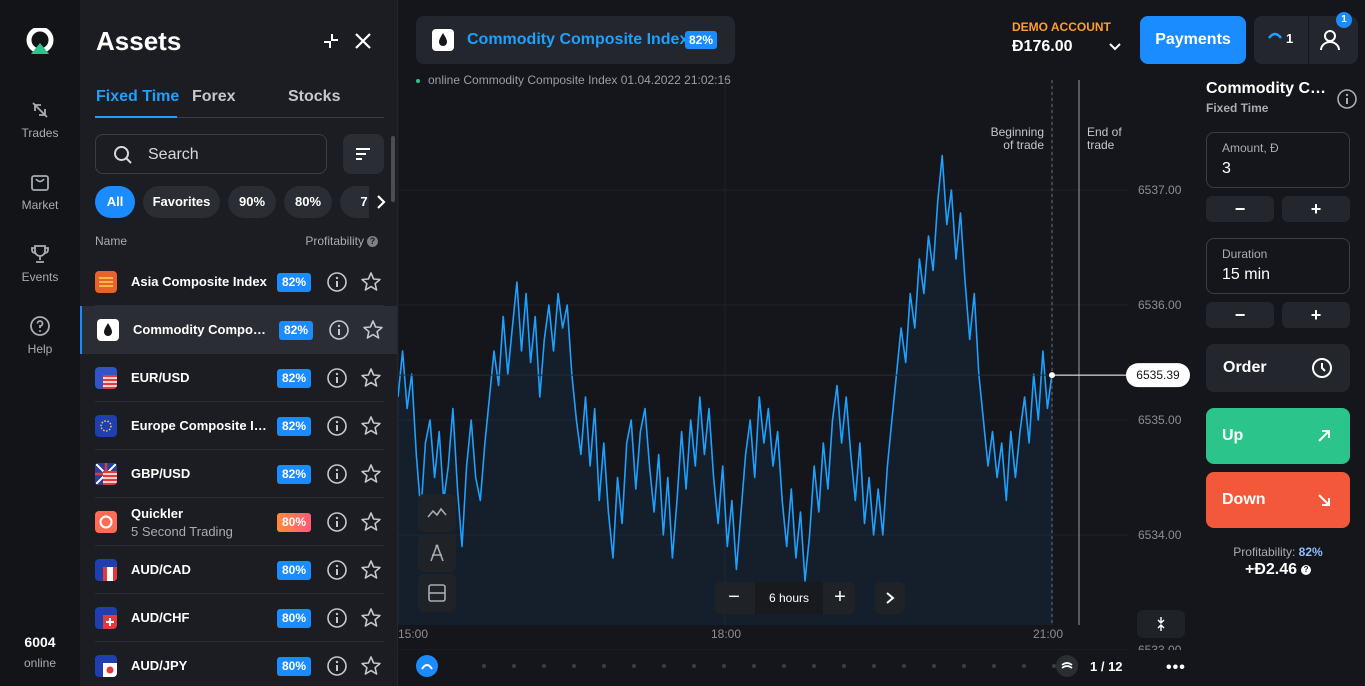 Image resolution: width=1365 pixels, height=686 pixels. I want to click on amount-field: Amount, Đ, so click(1278, 160).